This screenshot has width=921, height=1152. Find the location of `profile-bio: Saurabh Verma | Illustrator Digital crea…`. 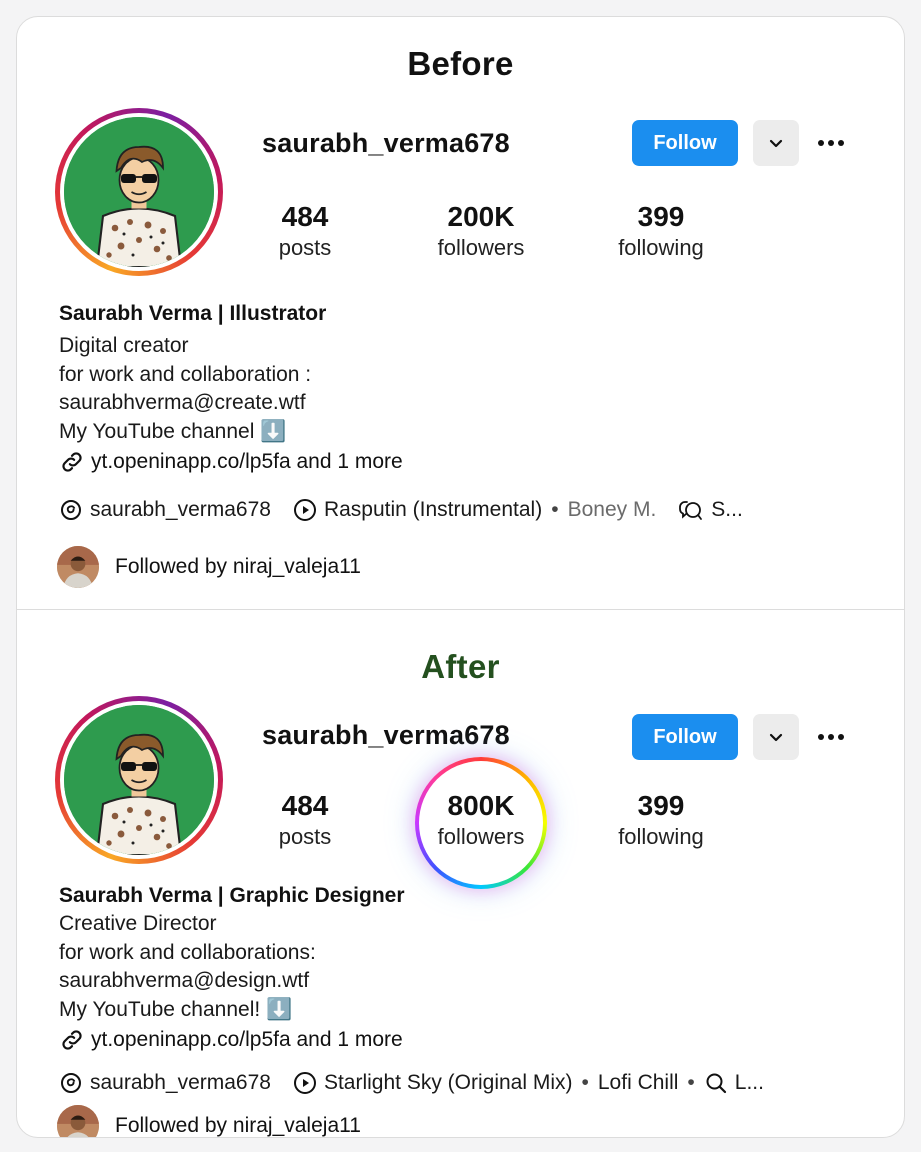

profile-bio: Saurabh Verma | Illustrator Digital crea… is located at coordinates (459, 388).